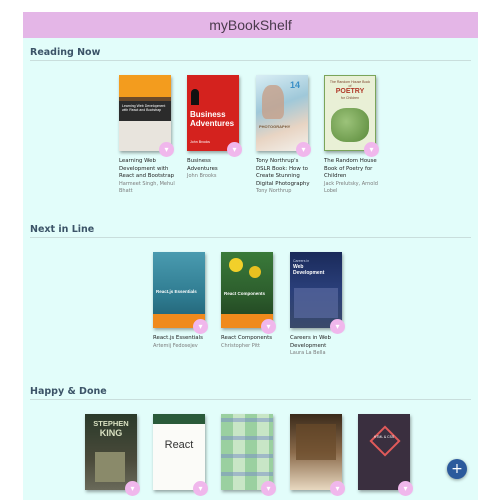 This screenshot has width=500, height=500. I want to click on app-title: myBookShelf, so click(250, 25).